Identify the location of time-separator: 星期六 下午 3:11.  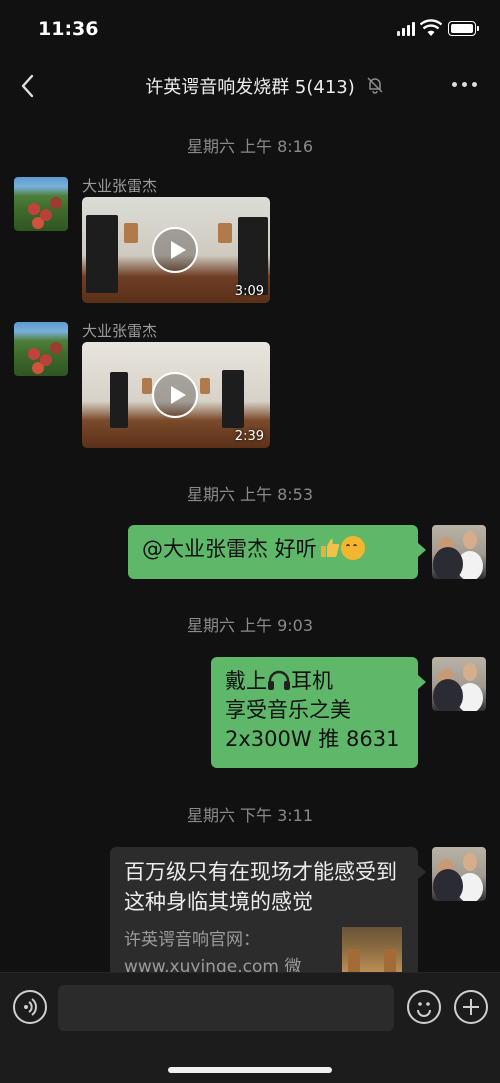
(250, 815).